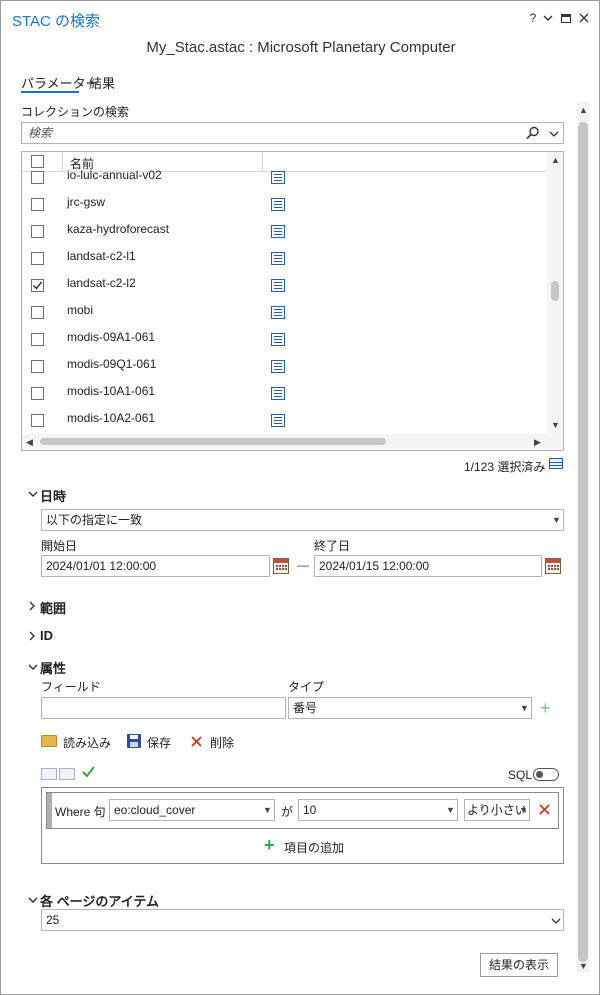 This screenshot has width=600, height=995. Describe the element at coordinates (546, 774) in the screenshot. I see `sql-toggle` at that location.